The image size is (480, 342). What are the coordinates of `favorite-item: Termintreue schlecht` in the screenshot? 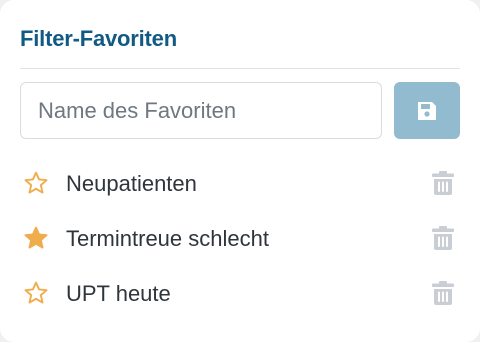 It's located at (240, 238).